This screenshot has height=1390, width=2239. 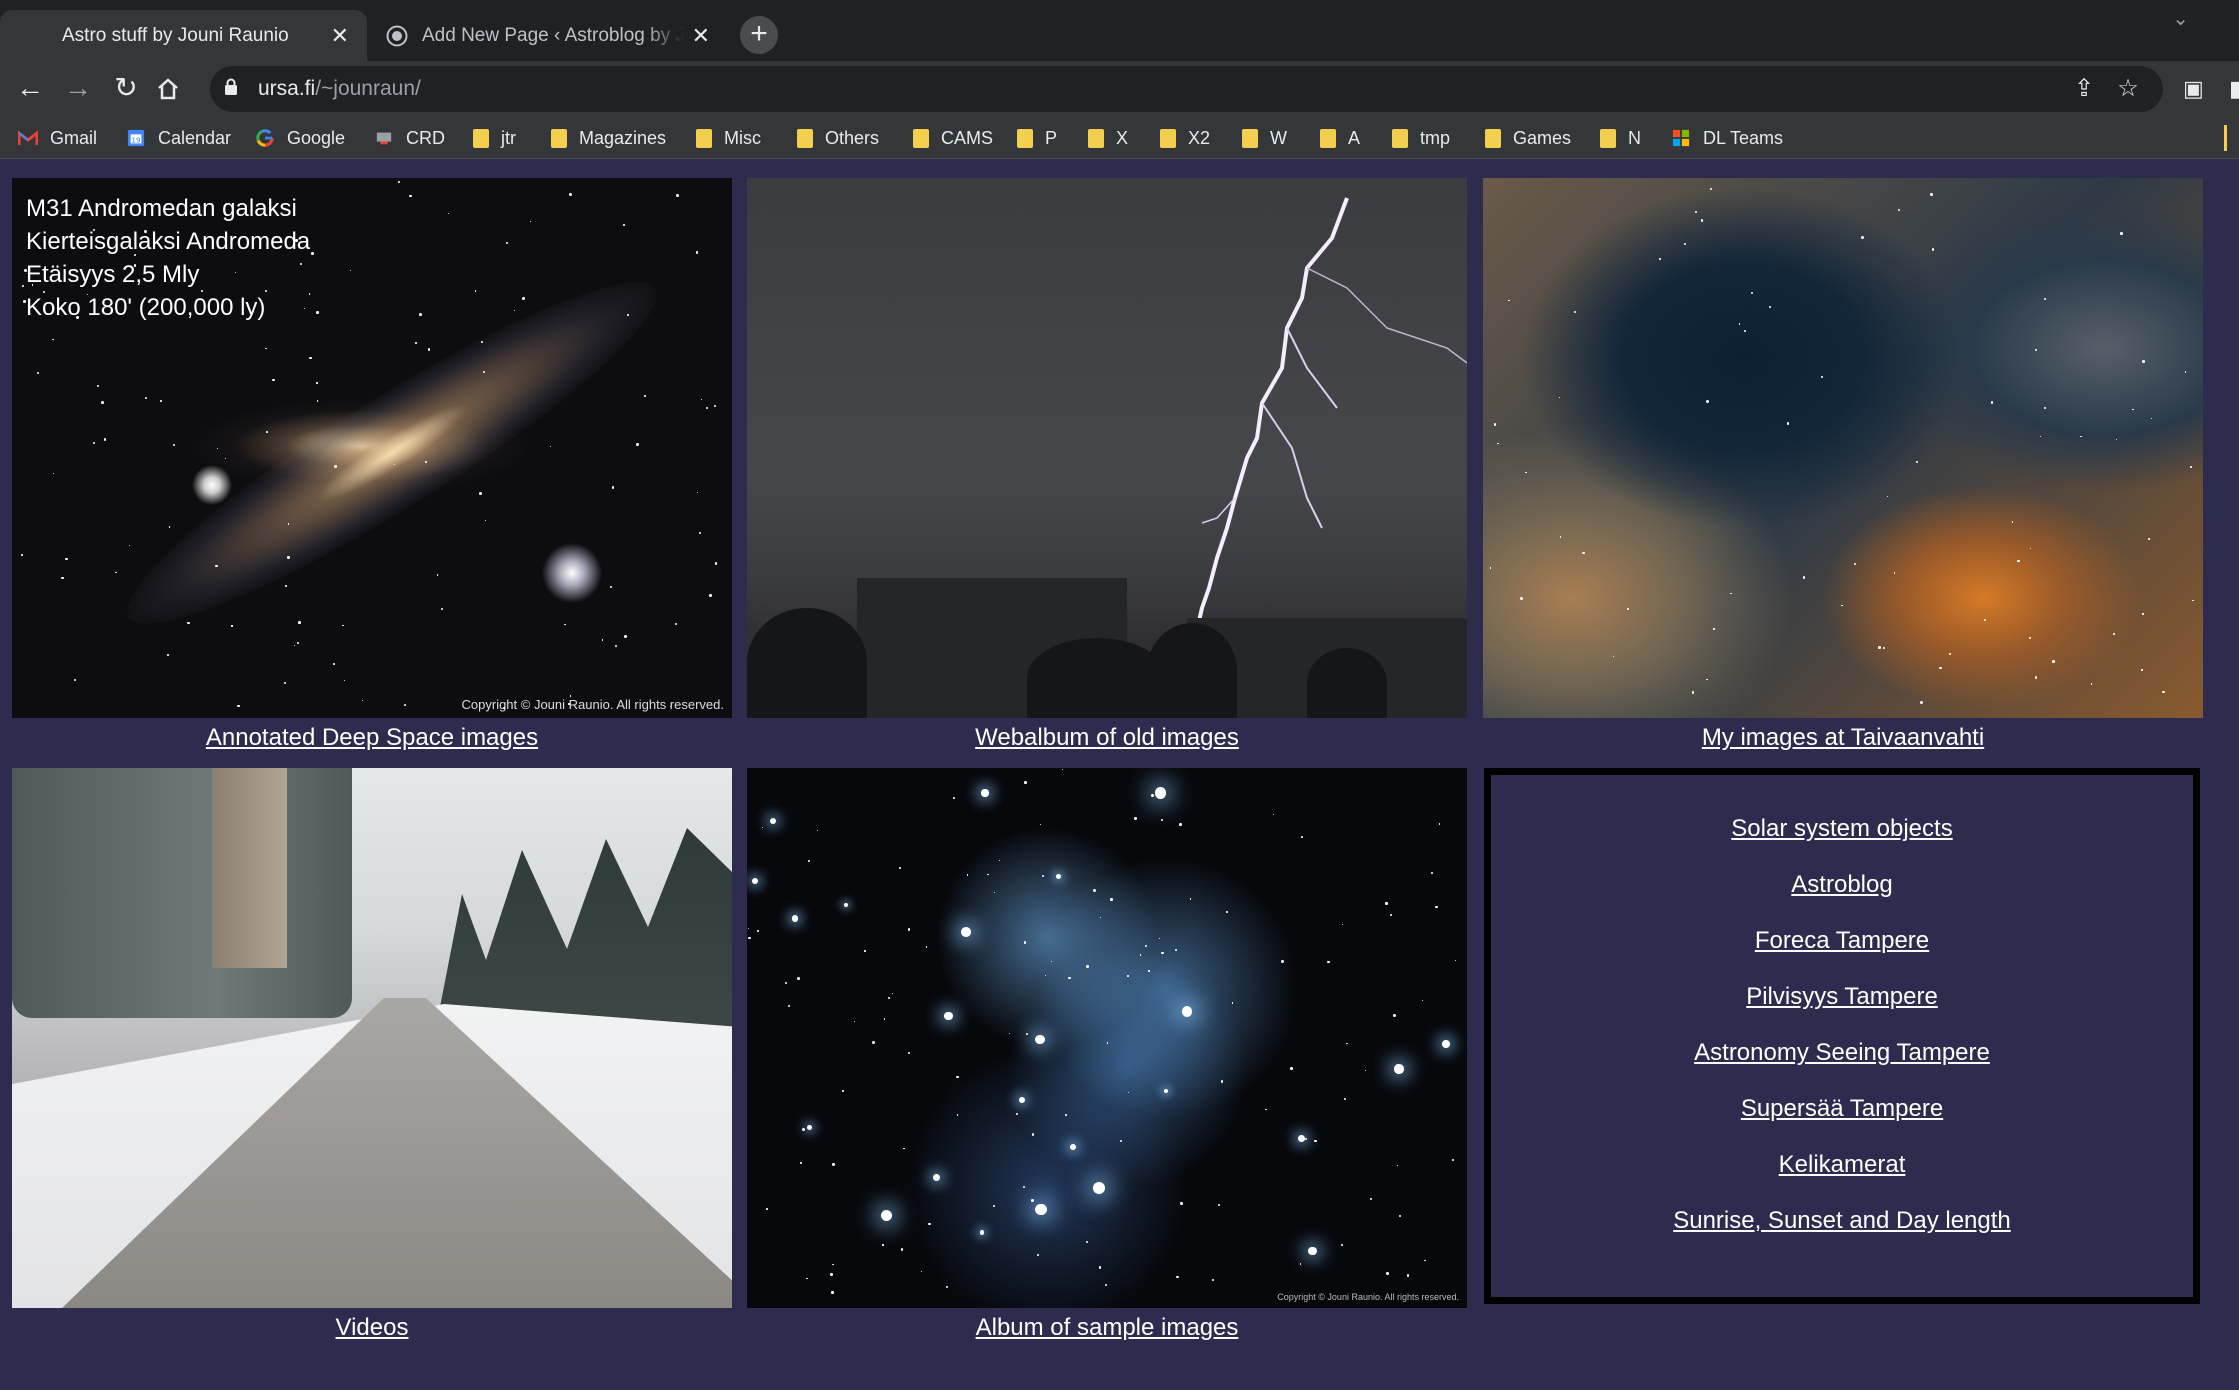 I want to click on link-astronomy-seeing: Astronomy Seeing Tampere, so click(x=1842, y=1053).